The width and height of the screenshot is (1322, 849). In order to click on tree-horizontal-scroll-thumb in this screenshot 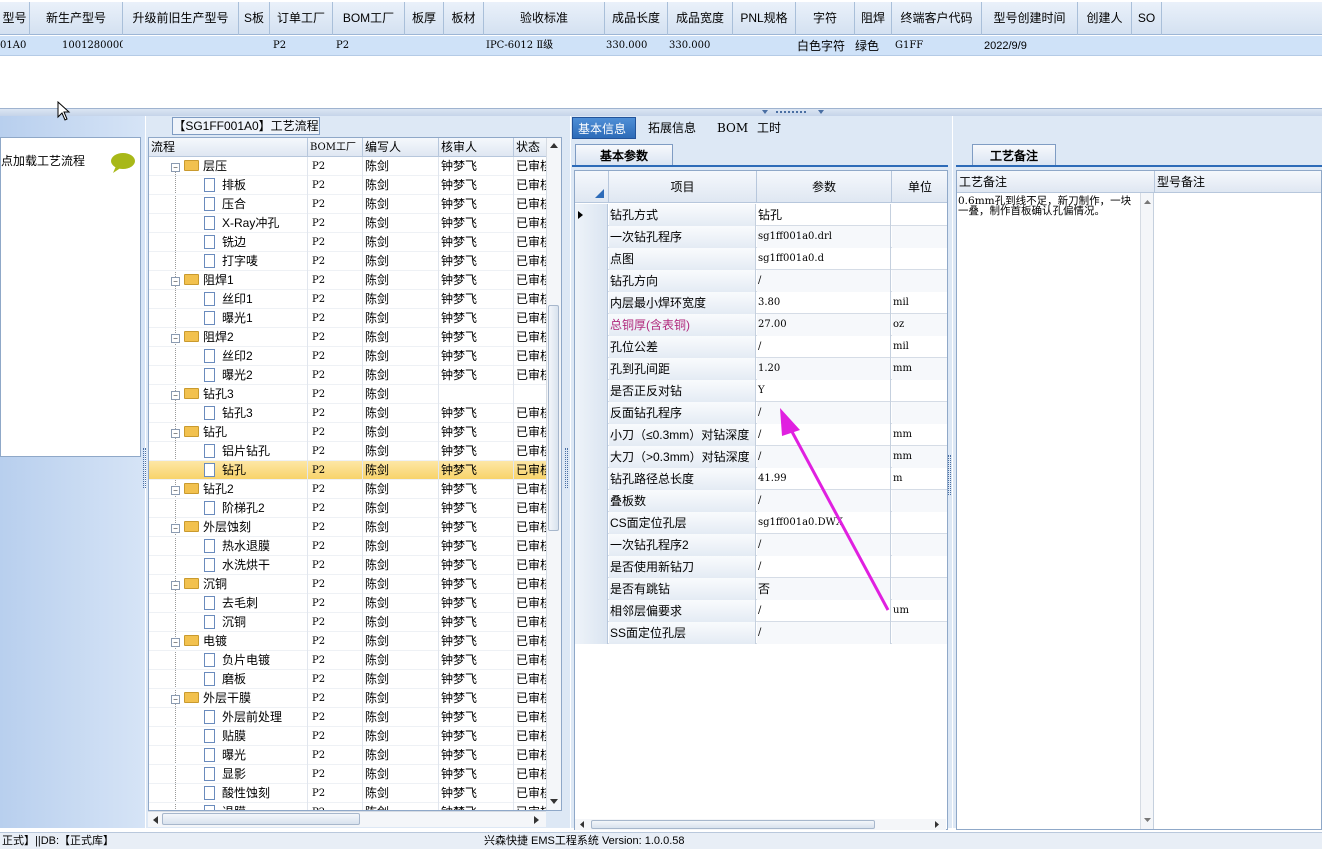, I will do `click(261, 819)`.